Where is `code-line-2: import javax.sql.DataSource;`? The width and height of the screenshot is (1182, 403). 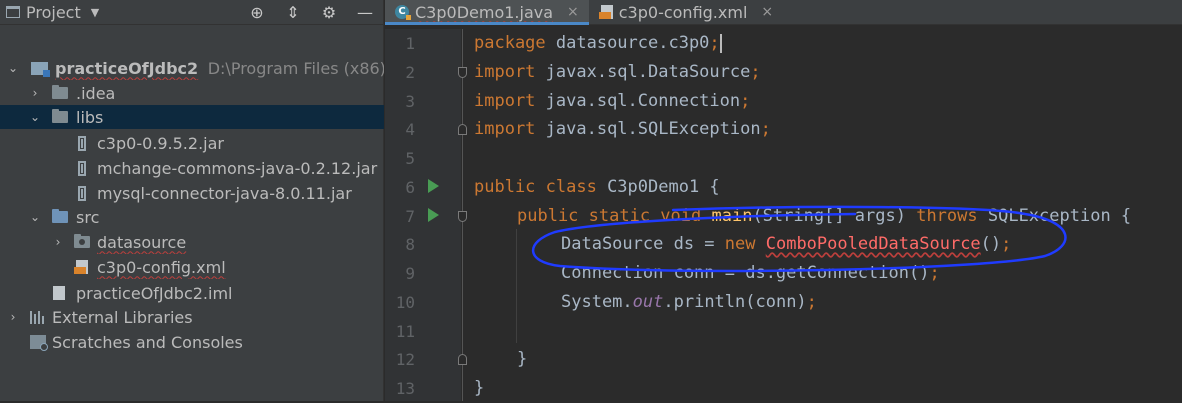
code-line-2: import javax.sql.DataSource; is located at coordinates (617, 72).